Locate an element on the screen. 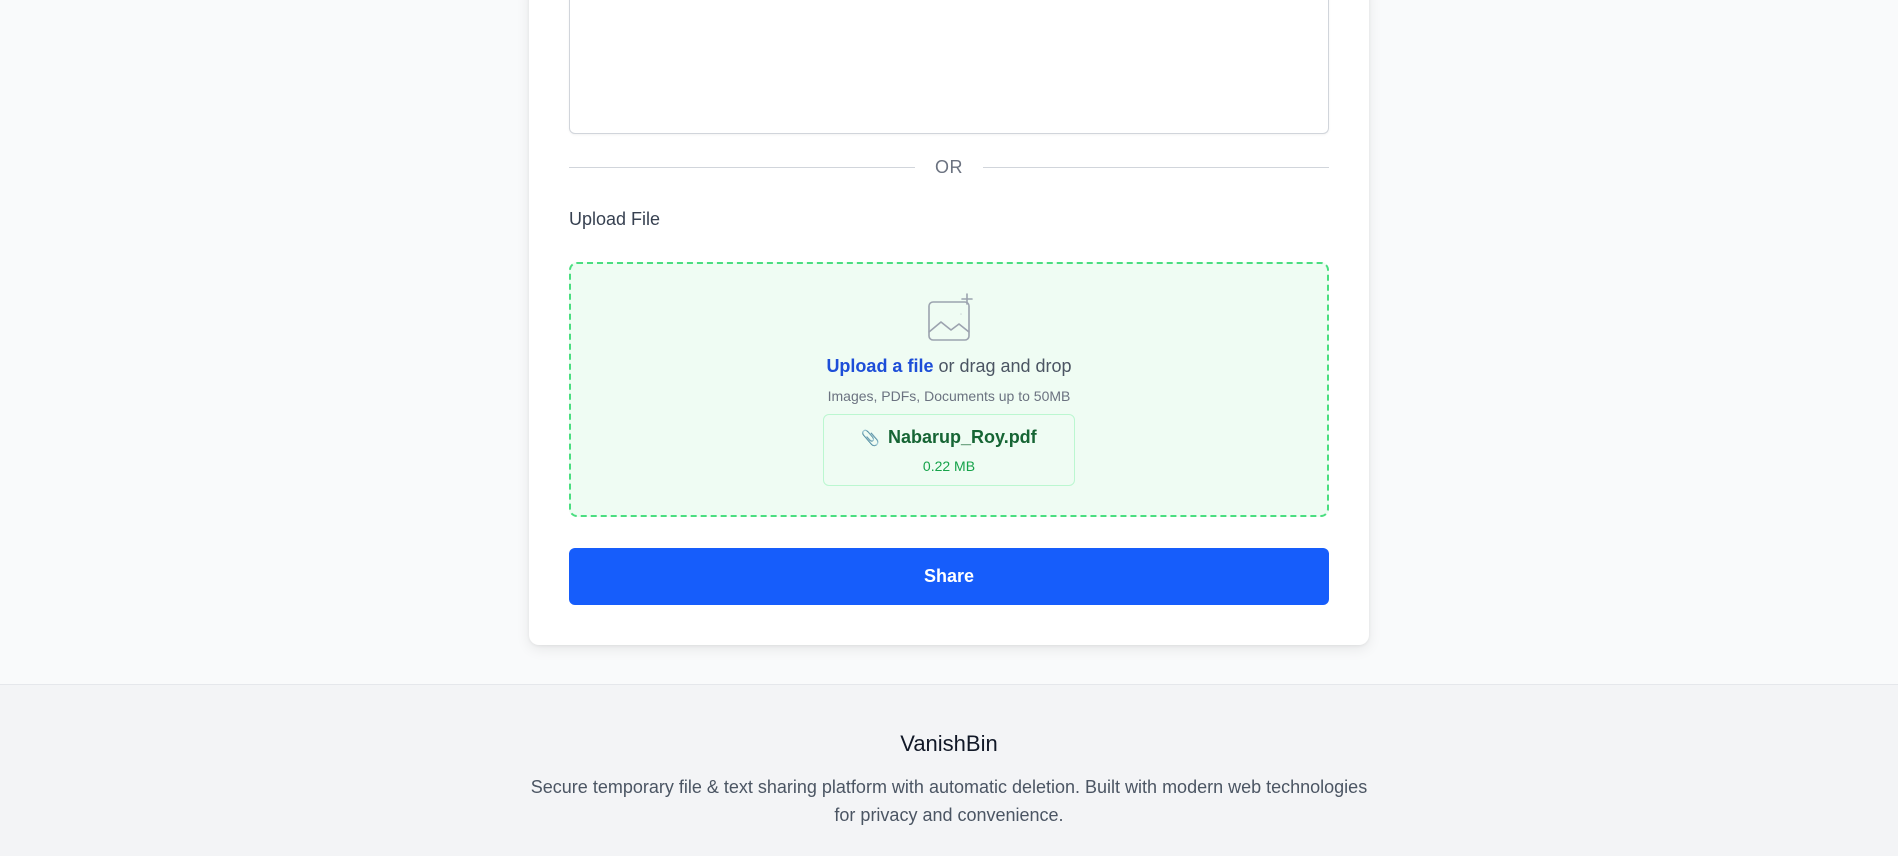 This screenshot has height=856, width=1898. upload-instructions: Upload a file or drag and drop is located at coordinates (949, 366).